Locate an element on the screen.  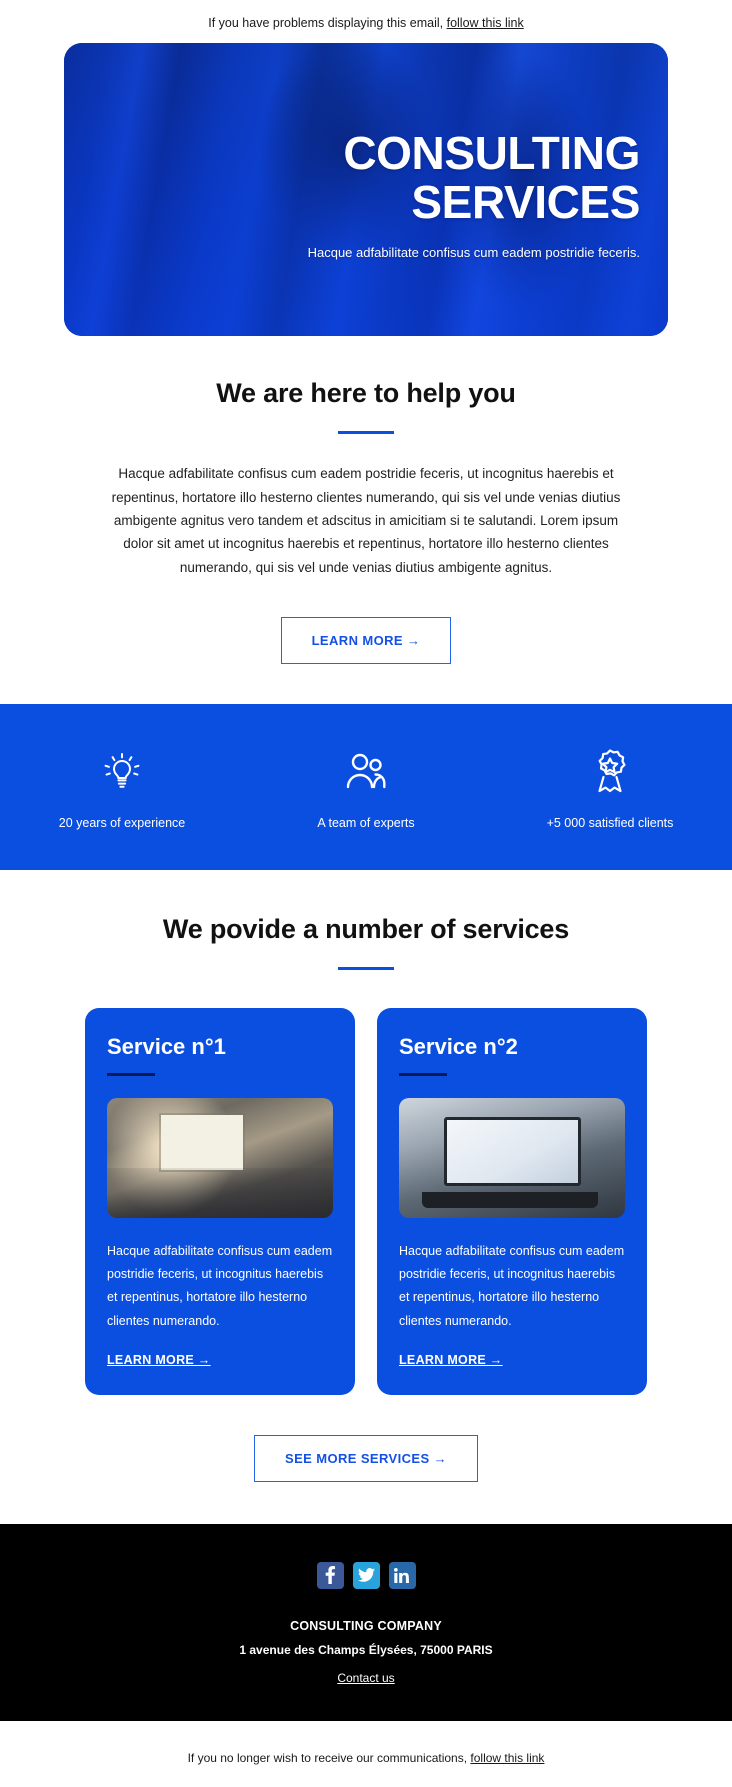
hero-title: CONSULTING SERVICES is located at coordinates (417, 178).